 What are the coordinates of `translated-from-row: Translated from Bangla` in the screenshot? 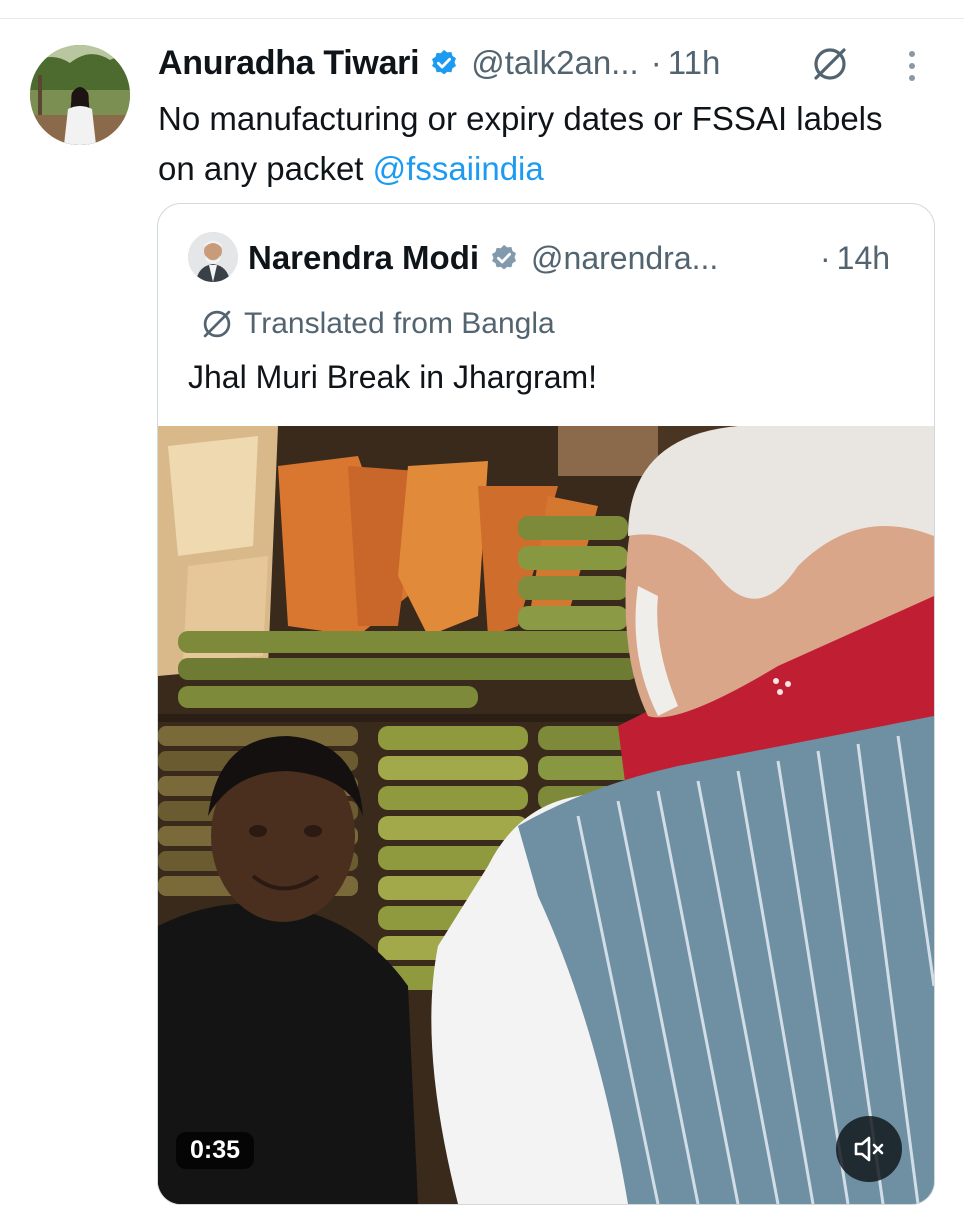 It's located at (377, 324).